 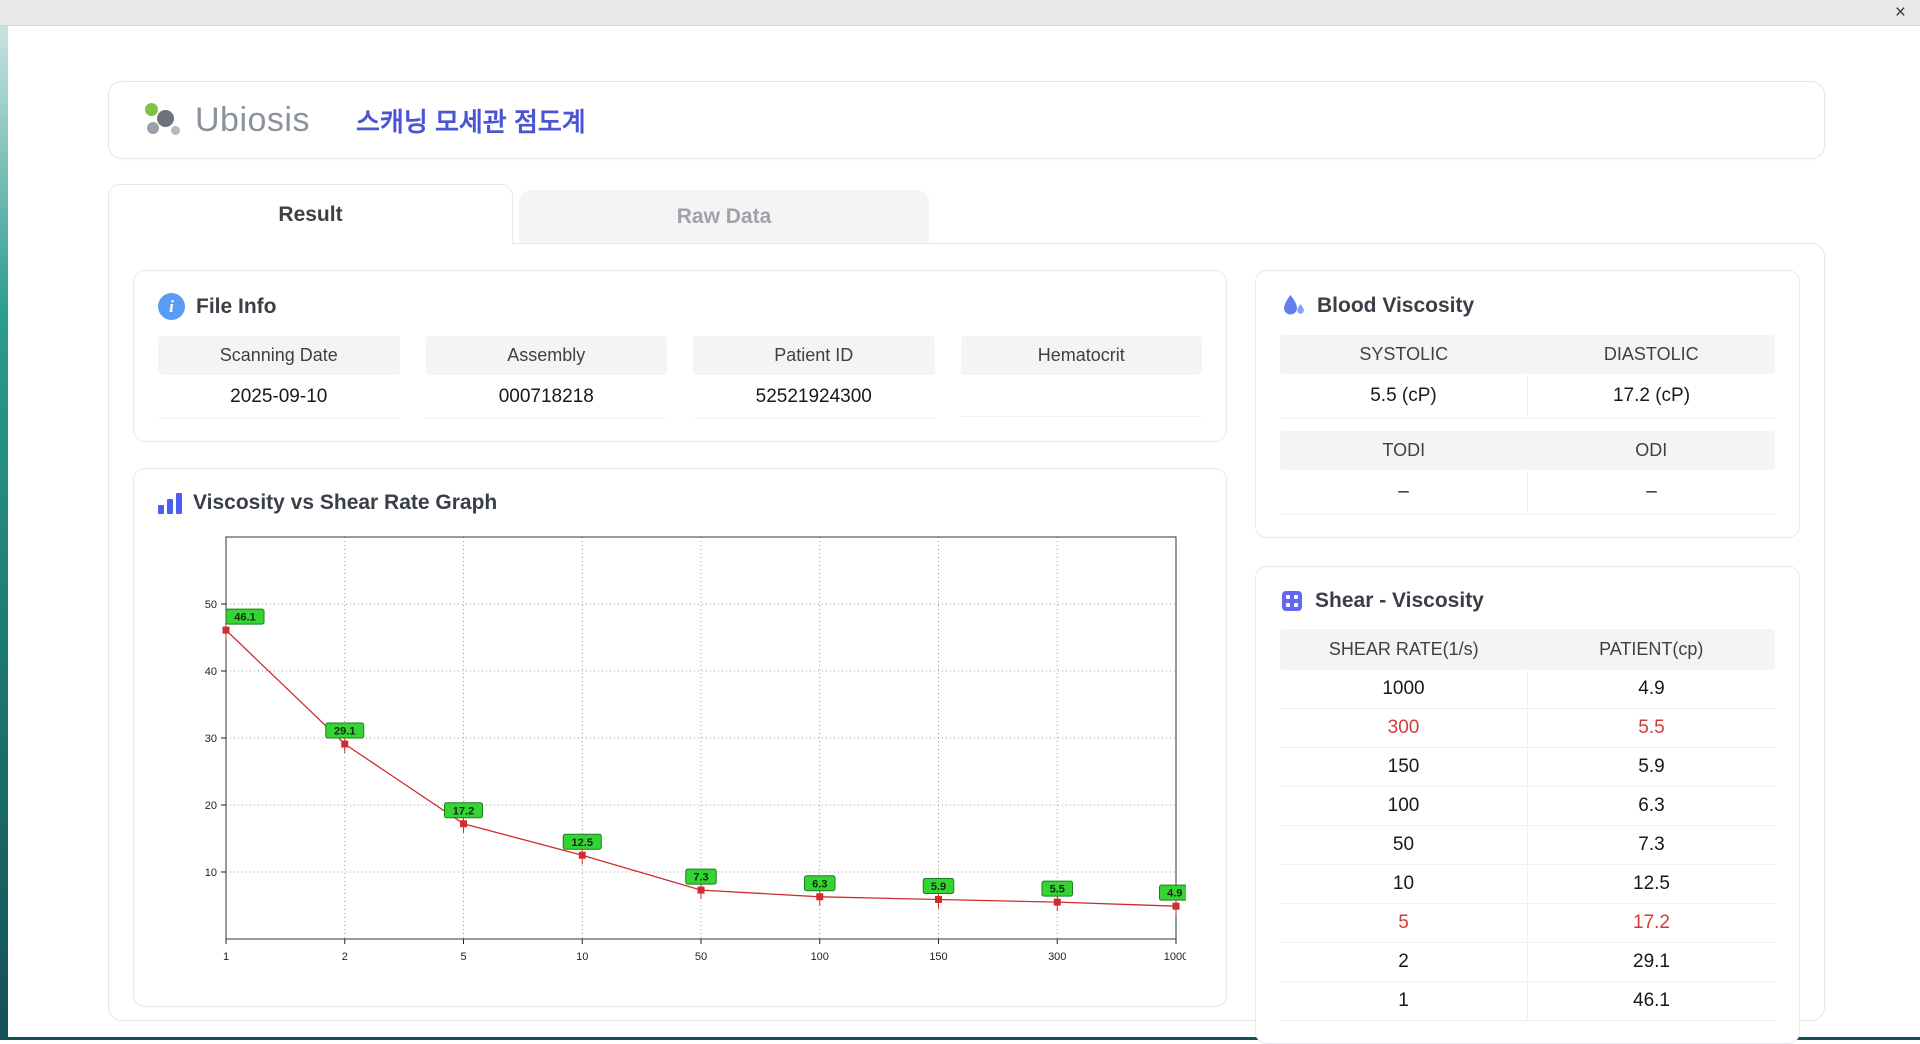 What do you see at coordinates (820, 957) in the screenshot?
I see `svg-text: 100` at bounding box center [820, 957].